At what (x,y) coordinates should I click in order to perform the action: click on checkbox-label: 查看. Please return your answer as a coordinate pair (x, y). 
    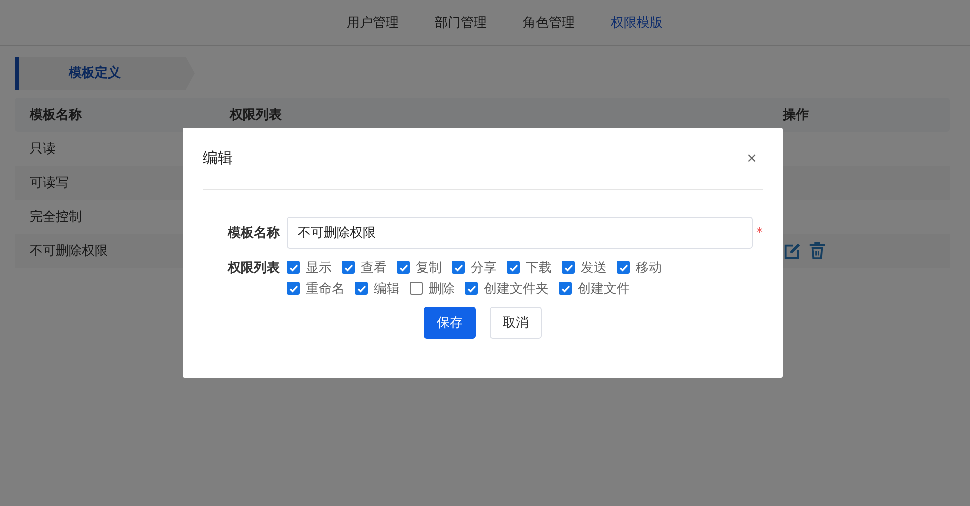
    Looking at the image, I should click on (374, 268).